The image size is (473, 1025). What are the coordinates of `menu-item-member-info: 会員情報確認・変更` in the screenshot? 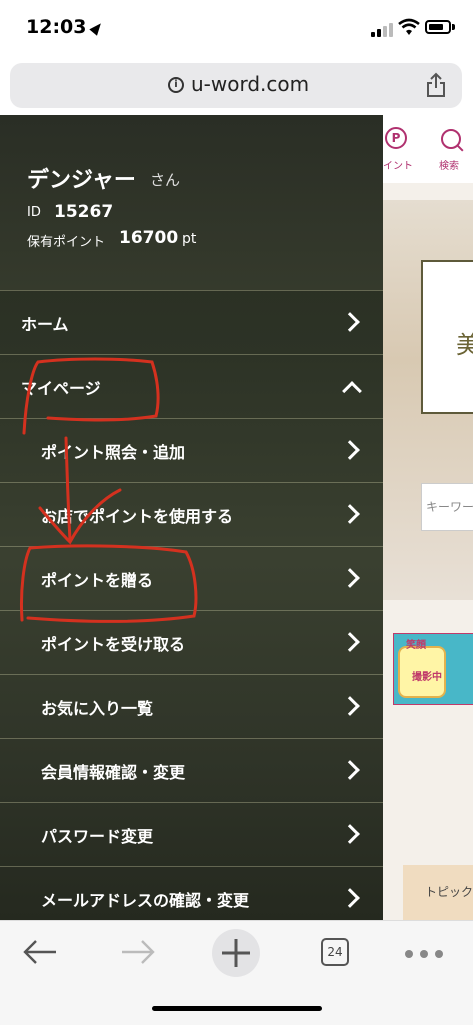 It's located at (191, 770).